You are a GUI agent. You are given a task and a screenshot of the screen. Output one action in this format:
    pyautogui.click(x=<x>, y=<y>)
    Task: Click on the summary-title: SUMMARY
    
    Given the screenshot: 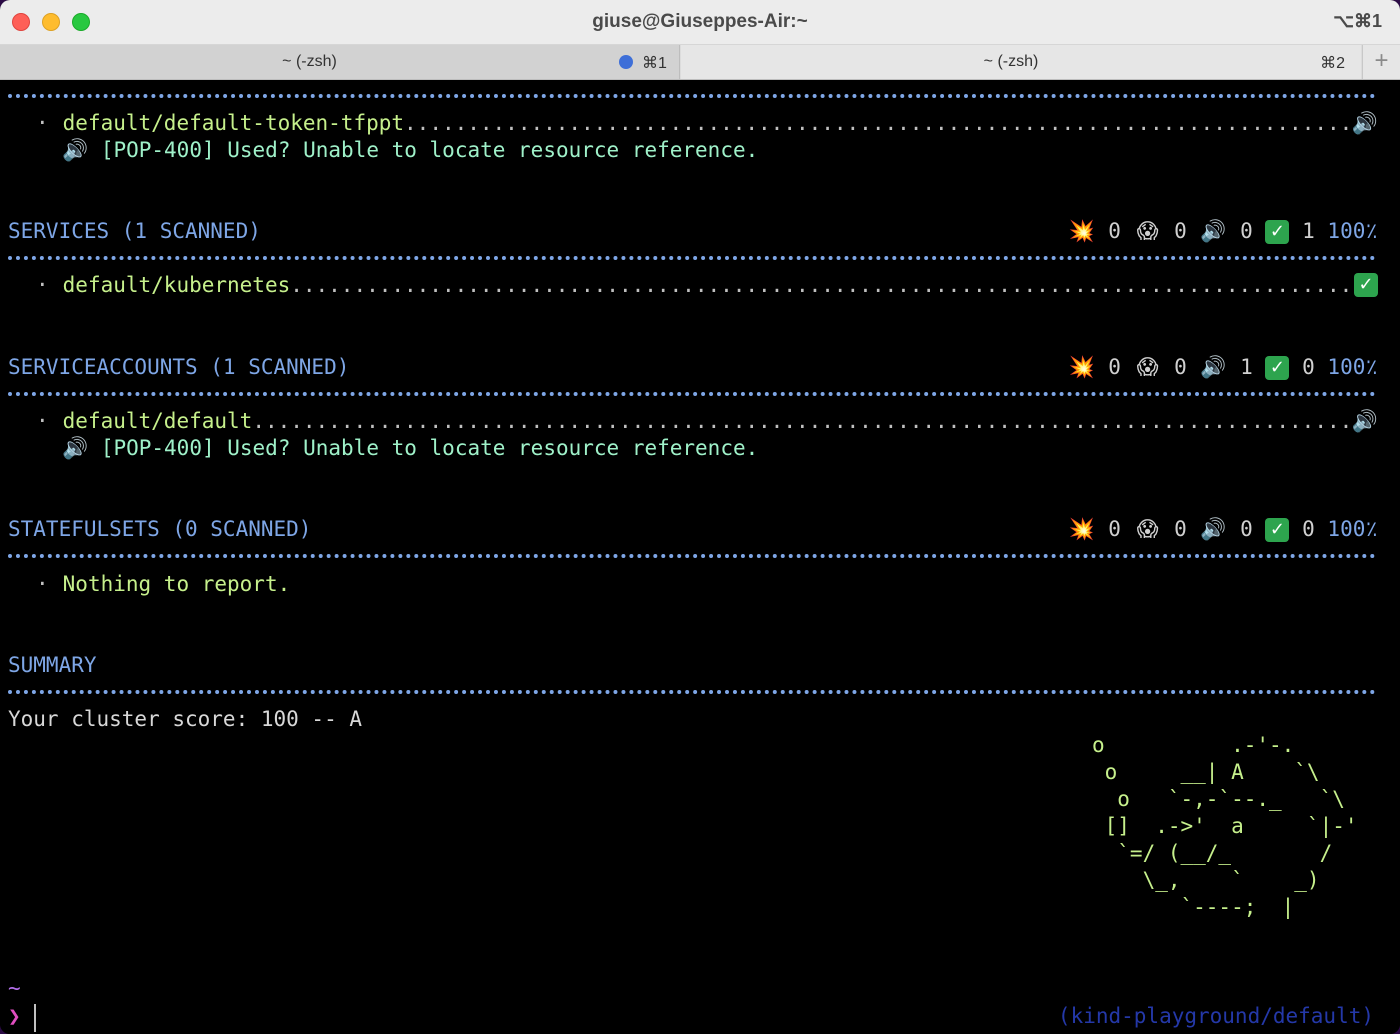 What is the action you would take?
    pyautogui.click(x=52, y=665)
    